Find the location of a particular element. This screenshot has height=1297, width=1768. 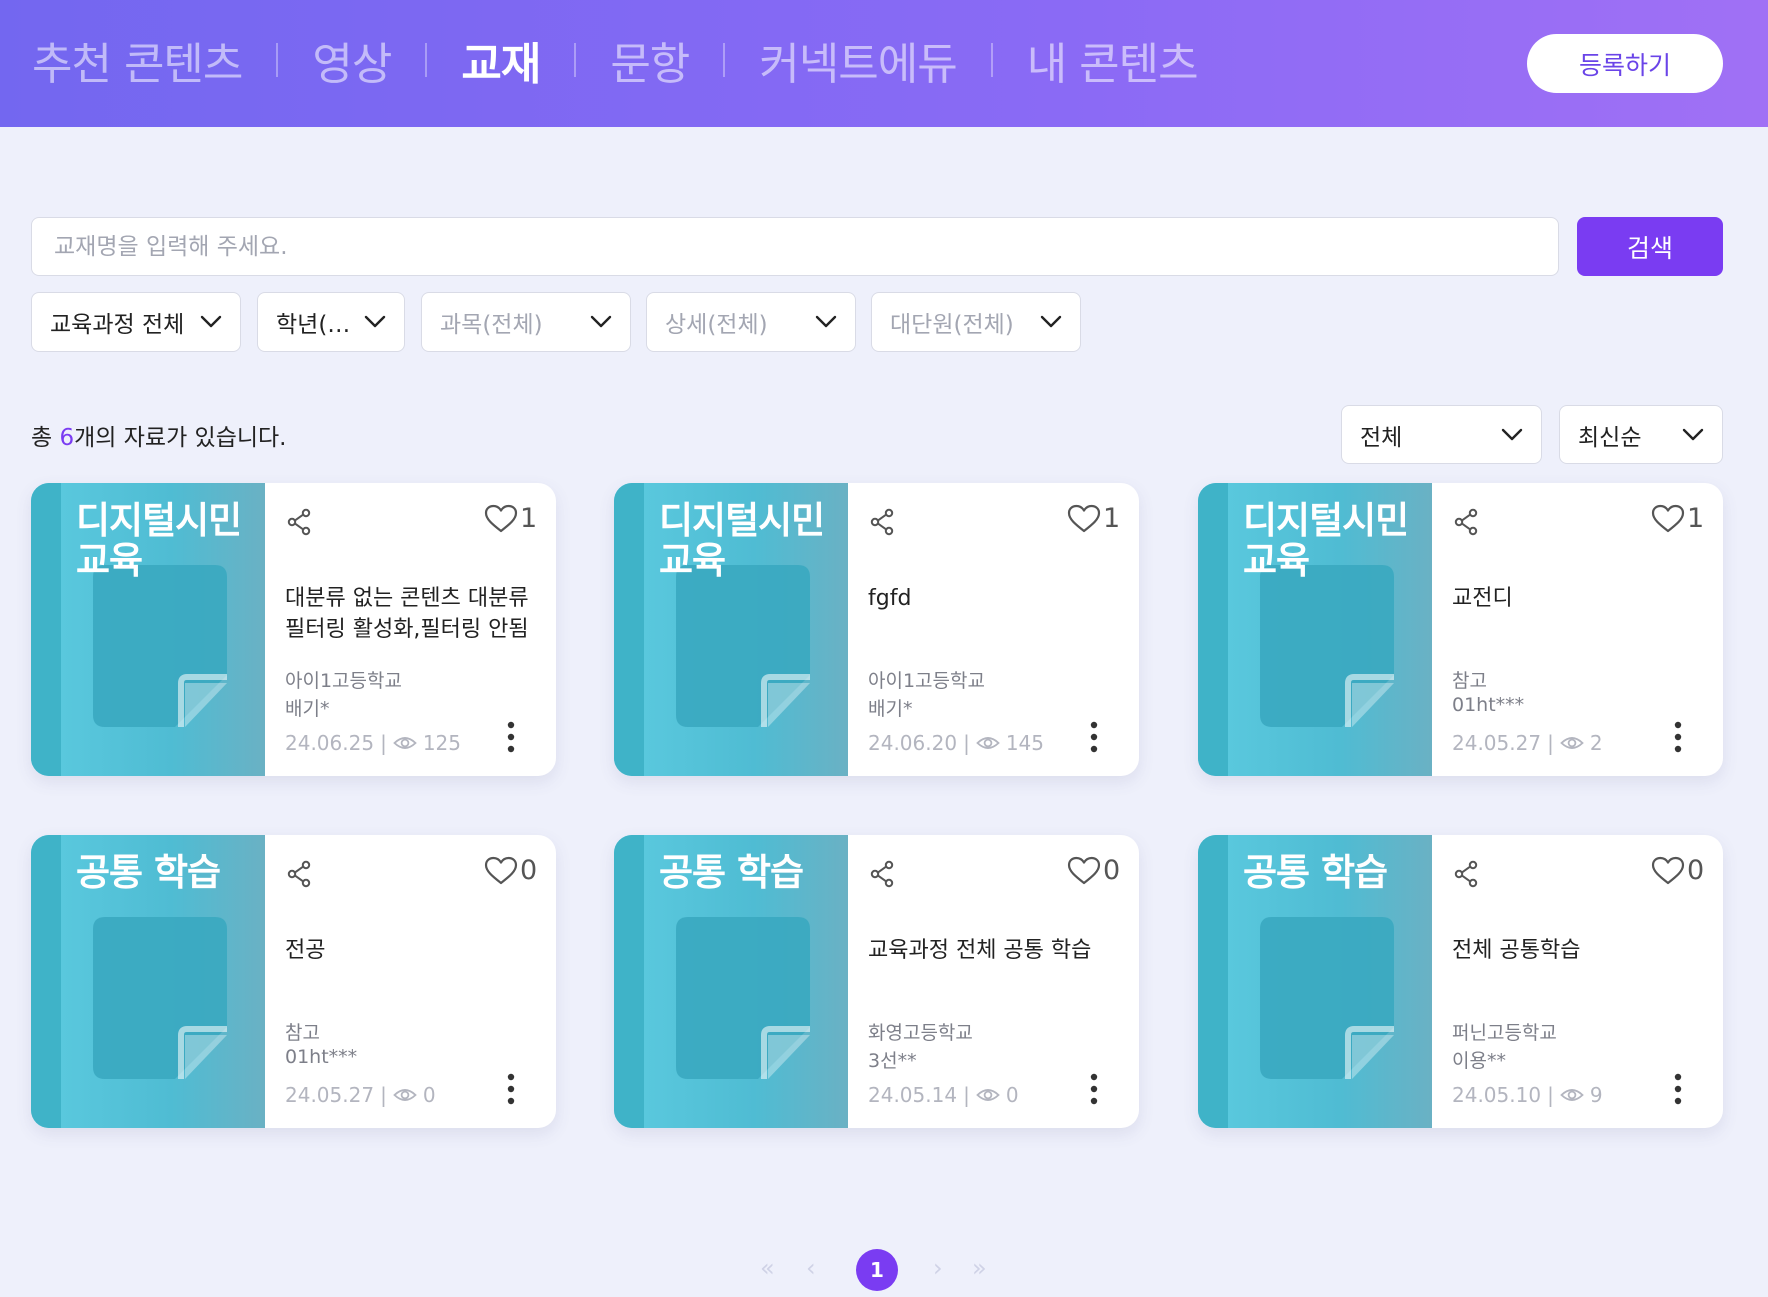

card-meta: 24.05.14 | 0 is located at coordinates (943, 1095).